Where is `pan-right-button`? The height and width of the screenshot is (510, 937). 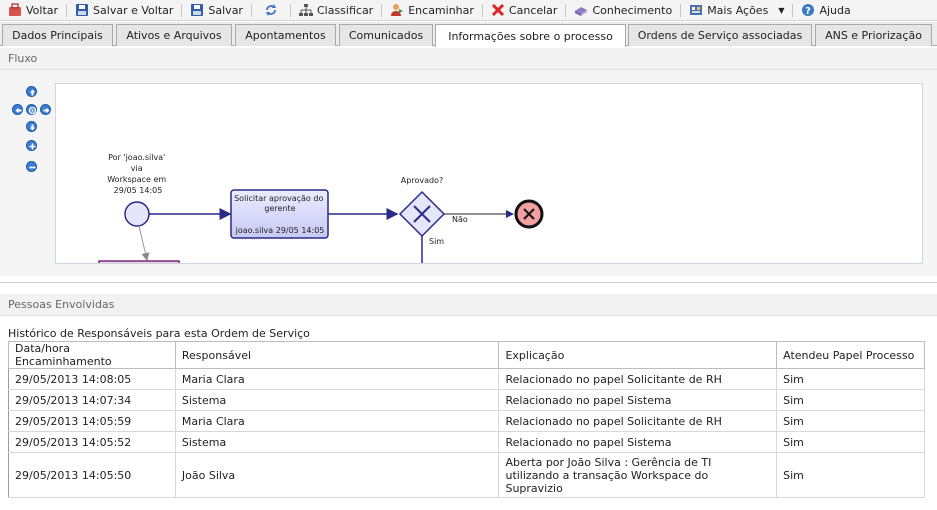
pan-right-button is located at coordinates (45, 109).